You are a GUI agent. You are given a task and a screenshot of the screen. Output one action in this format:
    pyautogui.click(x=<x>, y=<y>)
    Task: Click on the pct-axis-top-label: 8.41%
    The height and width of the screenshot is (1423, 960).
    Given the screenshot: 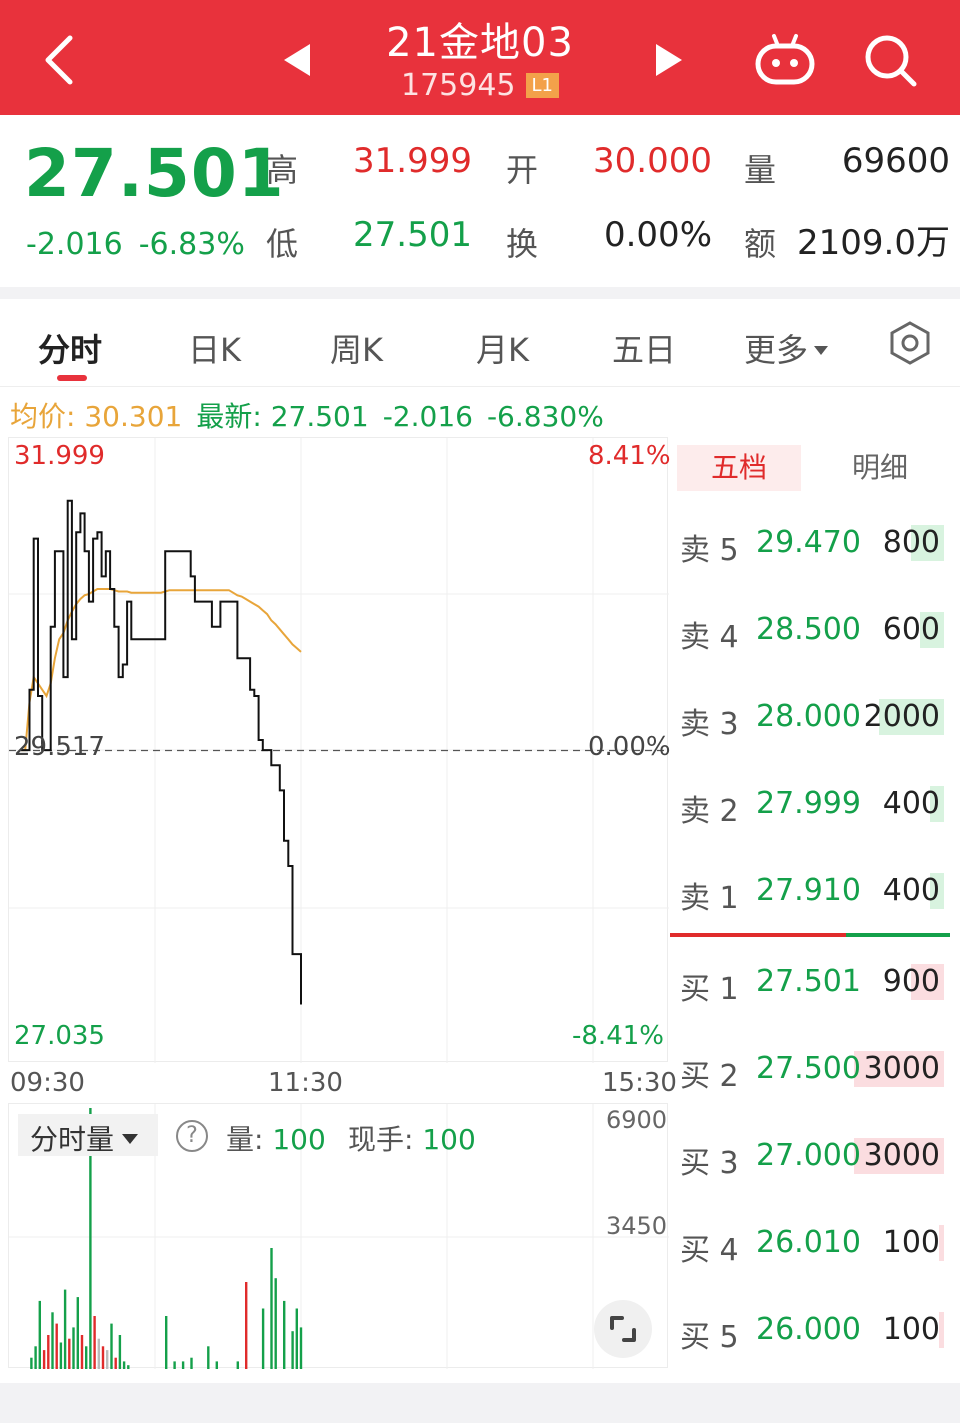 What is the action you would take?
    pyautogui.click(x=629, y=456)
    